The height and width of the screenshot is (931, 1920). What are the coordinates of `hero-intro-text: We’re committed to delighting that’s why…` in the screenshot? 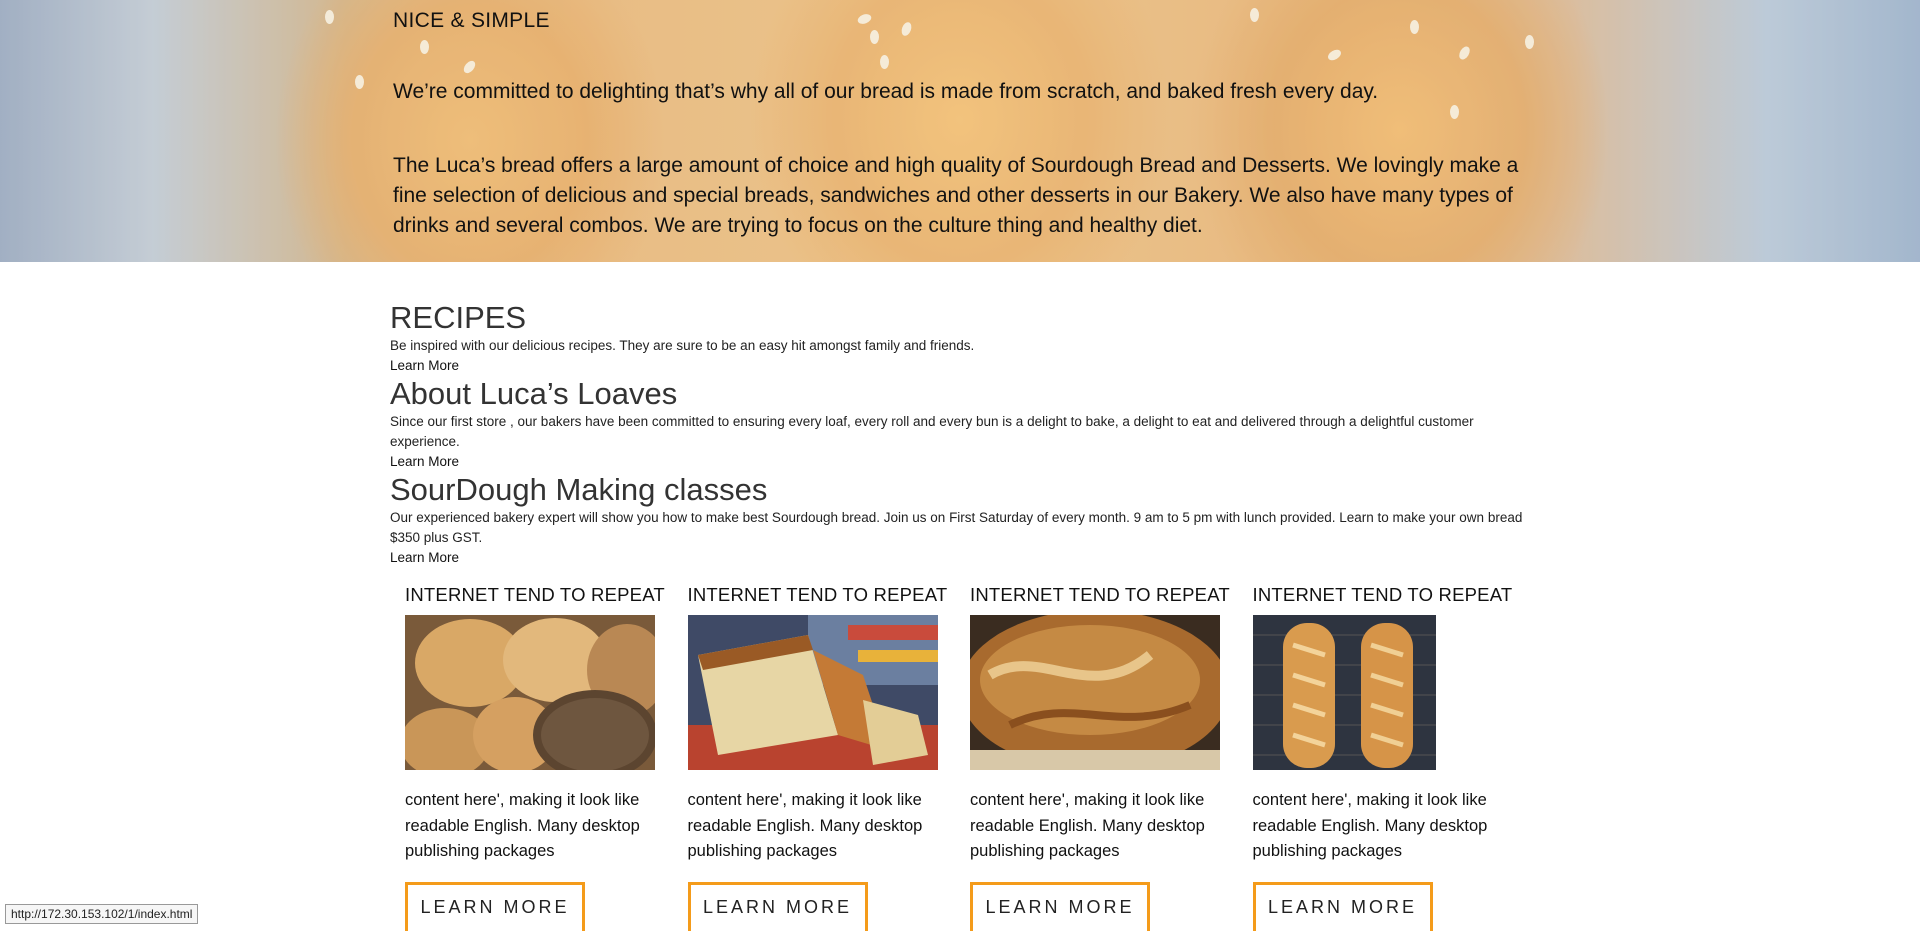 It's located at (886, 91).